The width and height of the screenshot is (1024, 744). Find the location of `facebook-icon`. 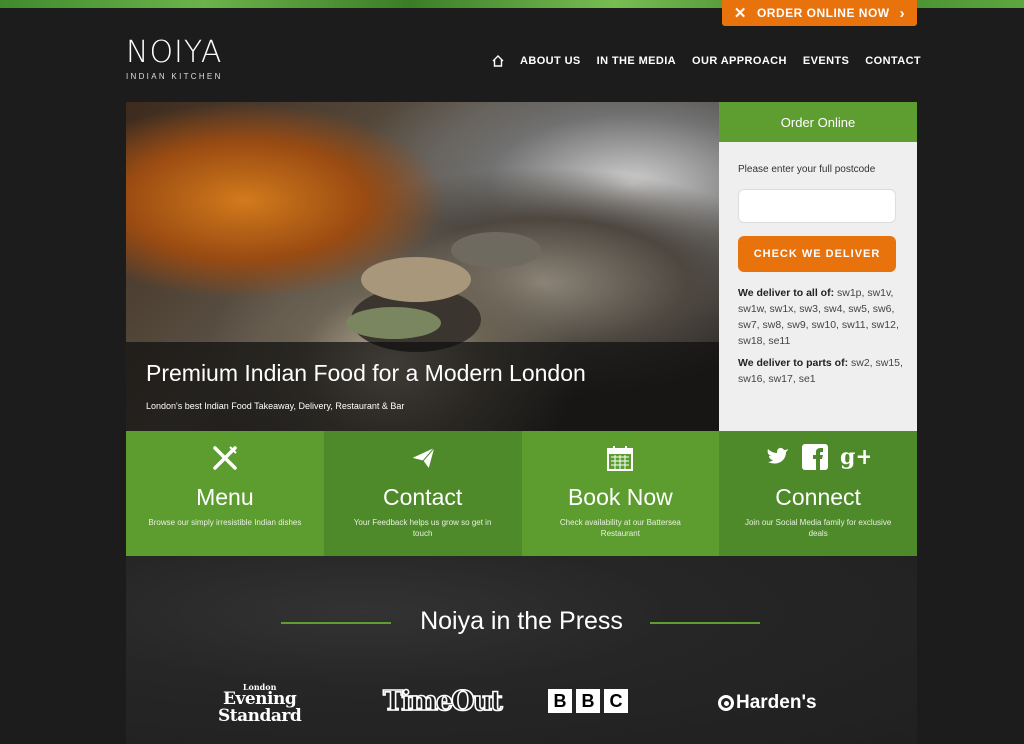

facebook-icon is located at coordinates (815, 457).